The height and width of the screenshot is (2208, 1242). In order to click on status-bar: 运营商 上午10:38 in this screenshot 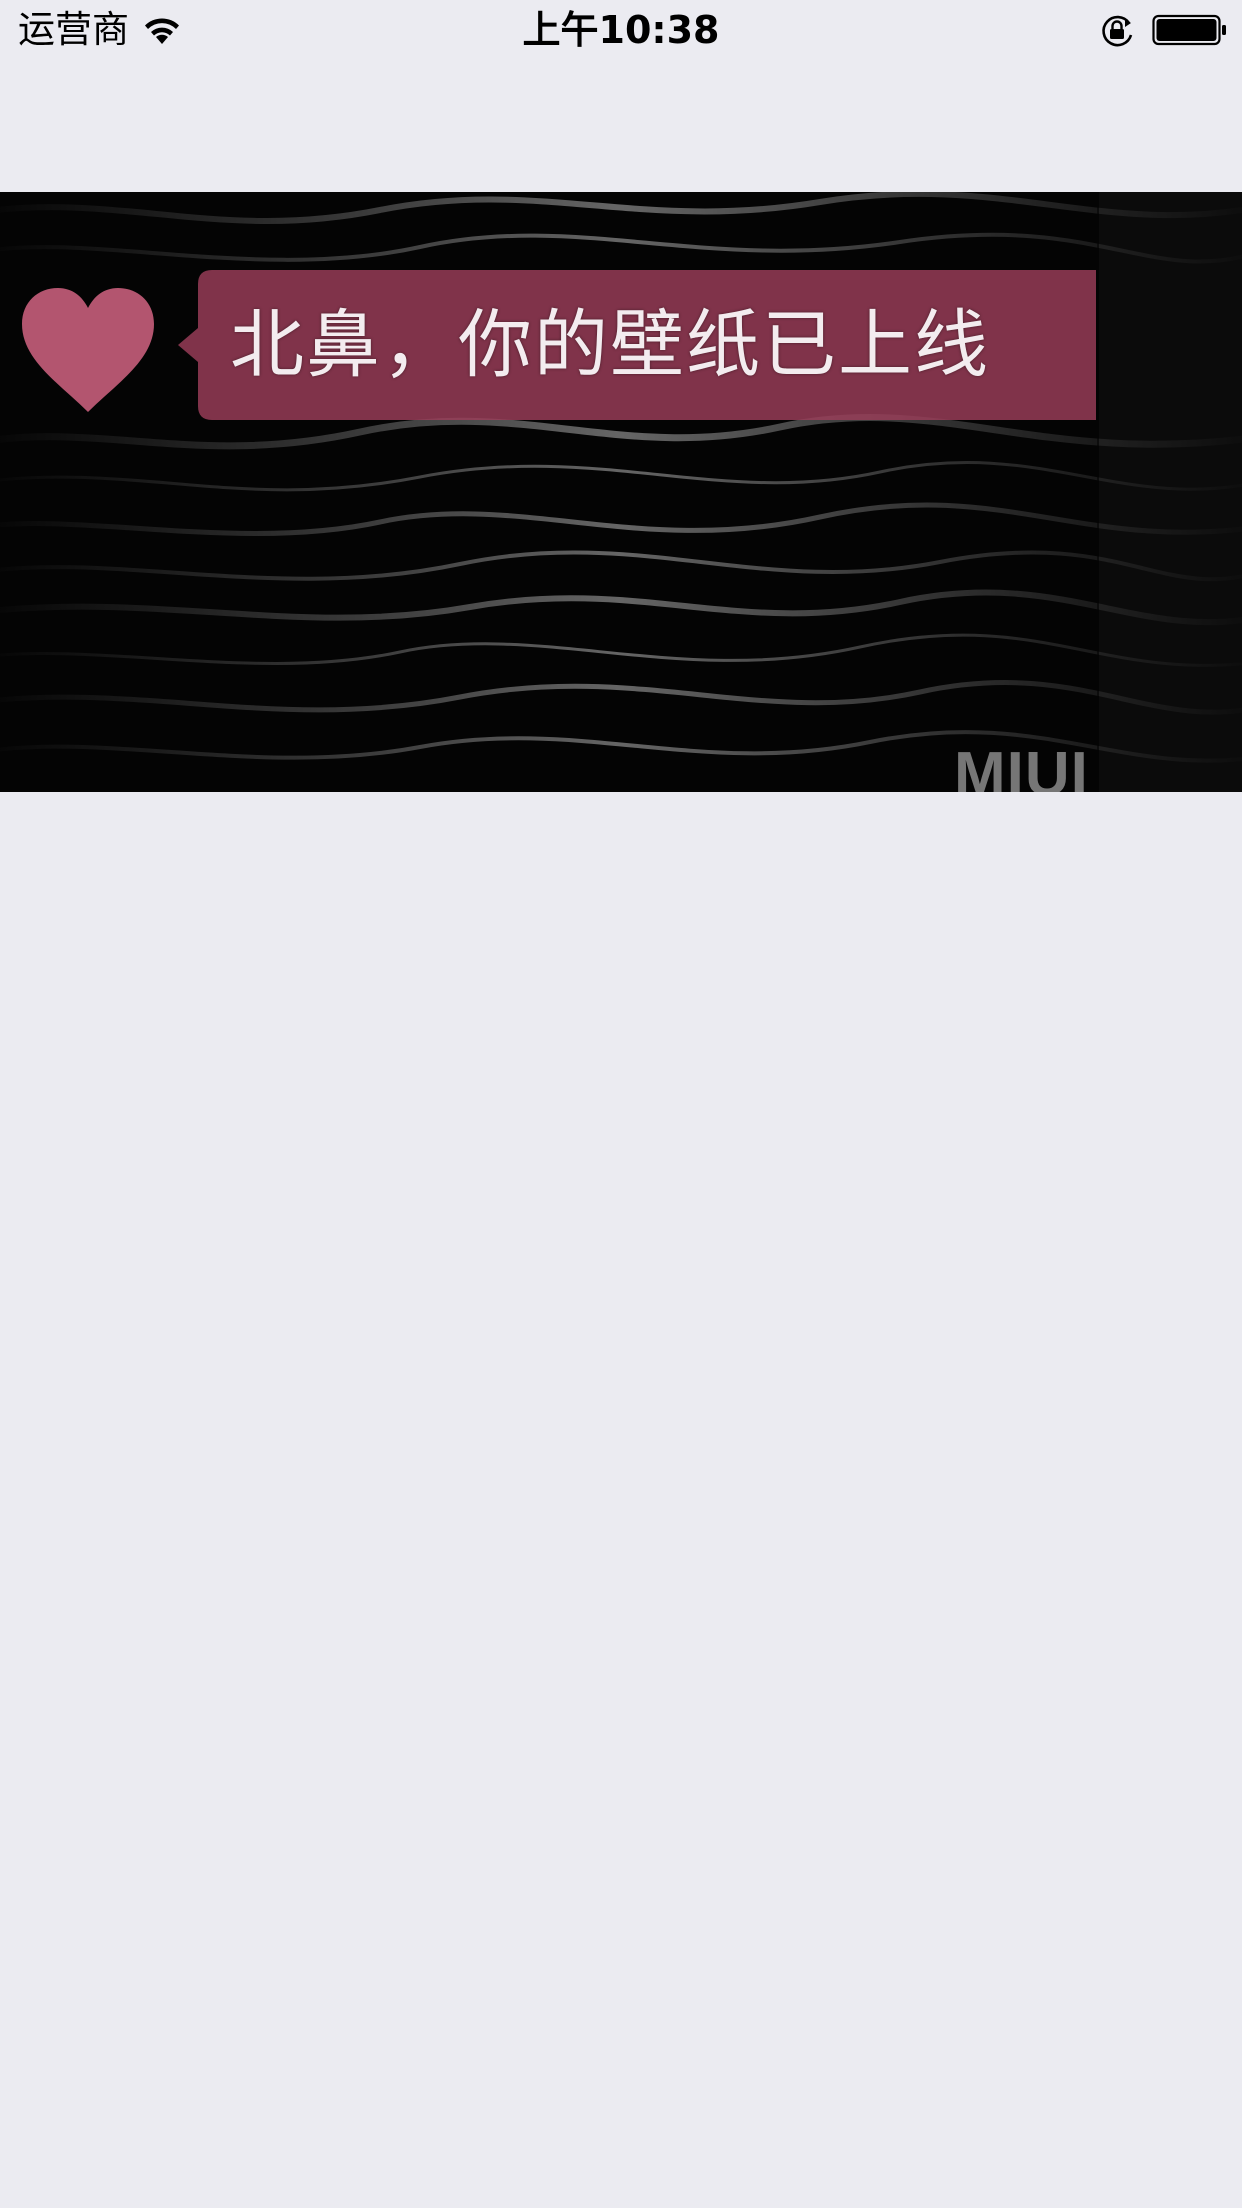, I will do `click(621, 30)`.